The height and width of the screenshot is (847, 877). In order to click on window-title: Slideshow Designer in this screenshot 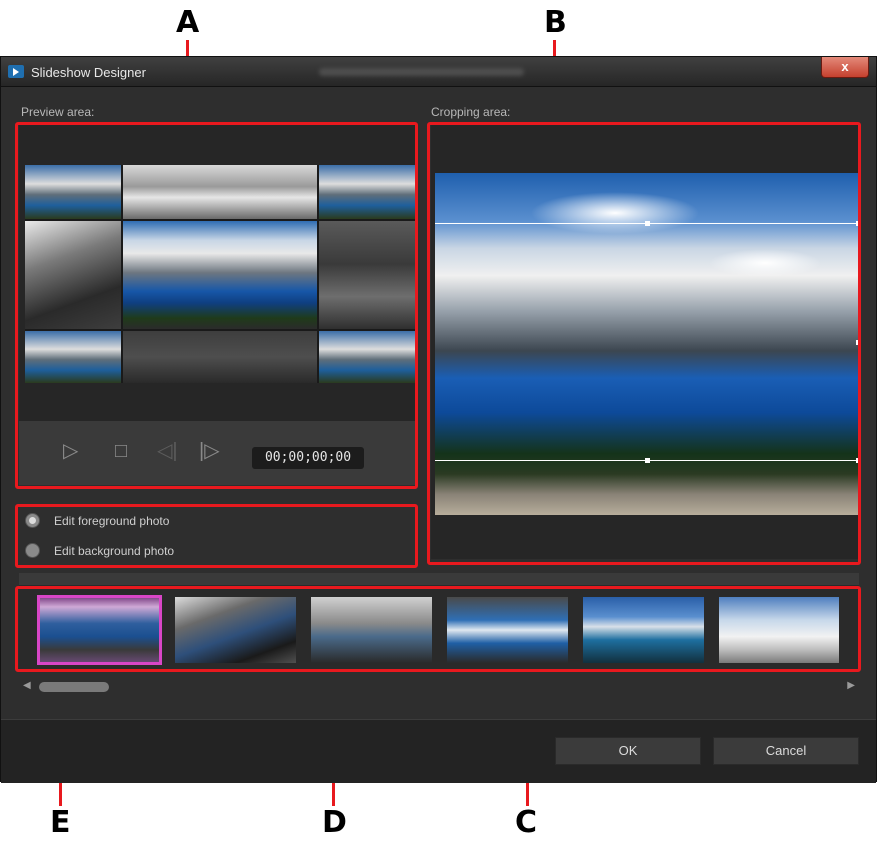, I will do `click(88, 72)`.